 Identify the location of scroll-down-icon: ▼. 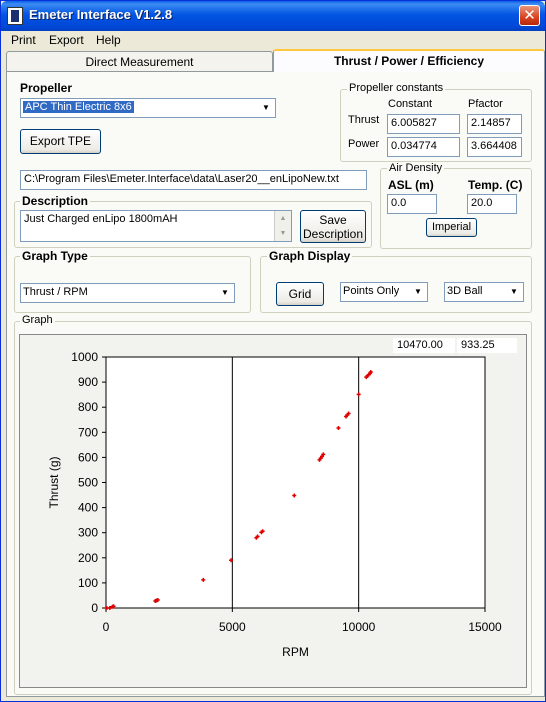
(283, 233).